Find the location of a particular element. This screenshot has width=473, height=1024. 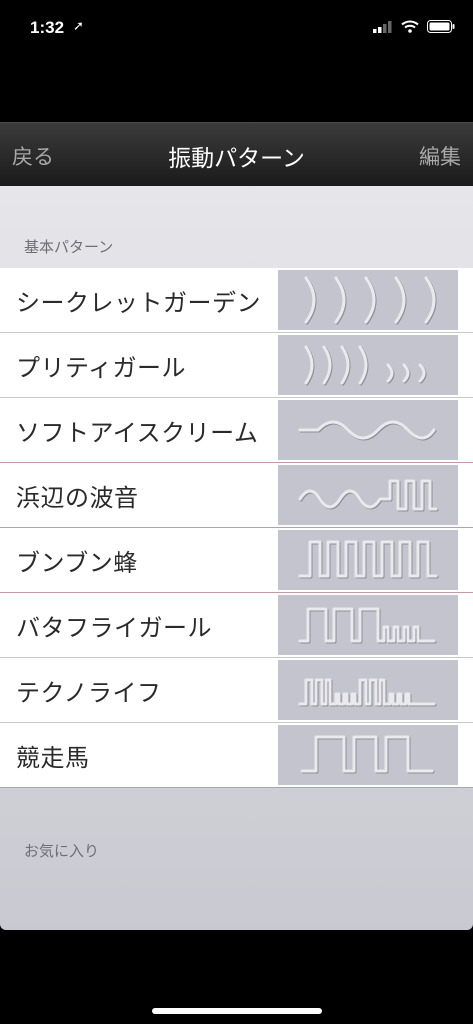

location-arrow-icon: ➚ is located at coordinates (78, 26).